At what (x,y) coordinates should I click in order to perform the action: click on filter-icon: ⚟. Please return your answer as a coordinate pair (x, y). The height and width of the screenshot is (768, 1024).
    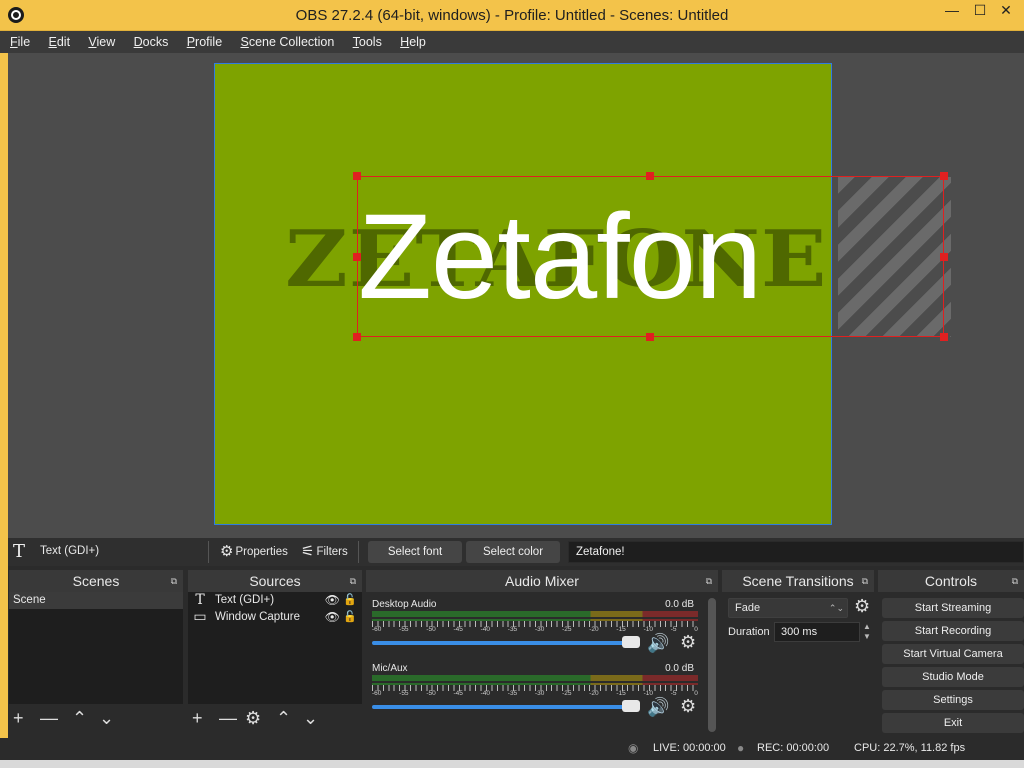
    Looking at the image, I should click on (308, 551).